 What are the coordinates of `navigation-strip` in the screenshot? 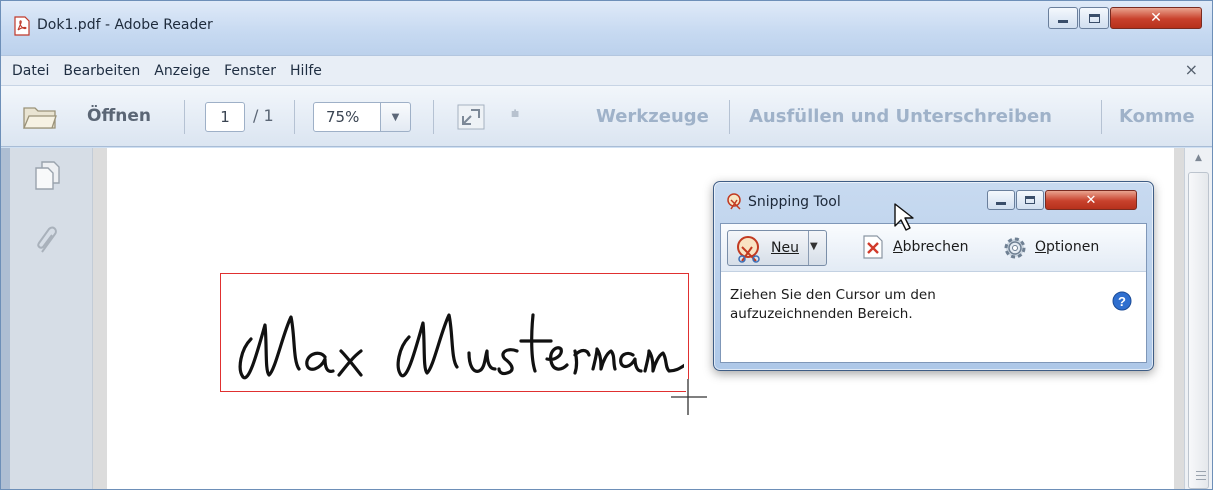 It's located at (5, 318).